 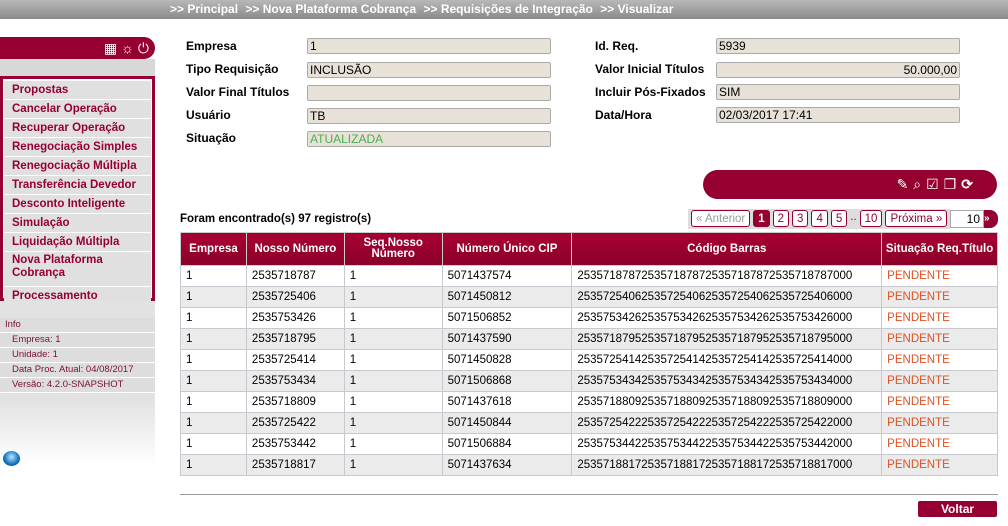 What do you see at coordinates (77, 204) in the screenshot?
I see `menu-item-desconto-inteligente: Desconto Inteligente` at bounding box center [77, 204].